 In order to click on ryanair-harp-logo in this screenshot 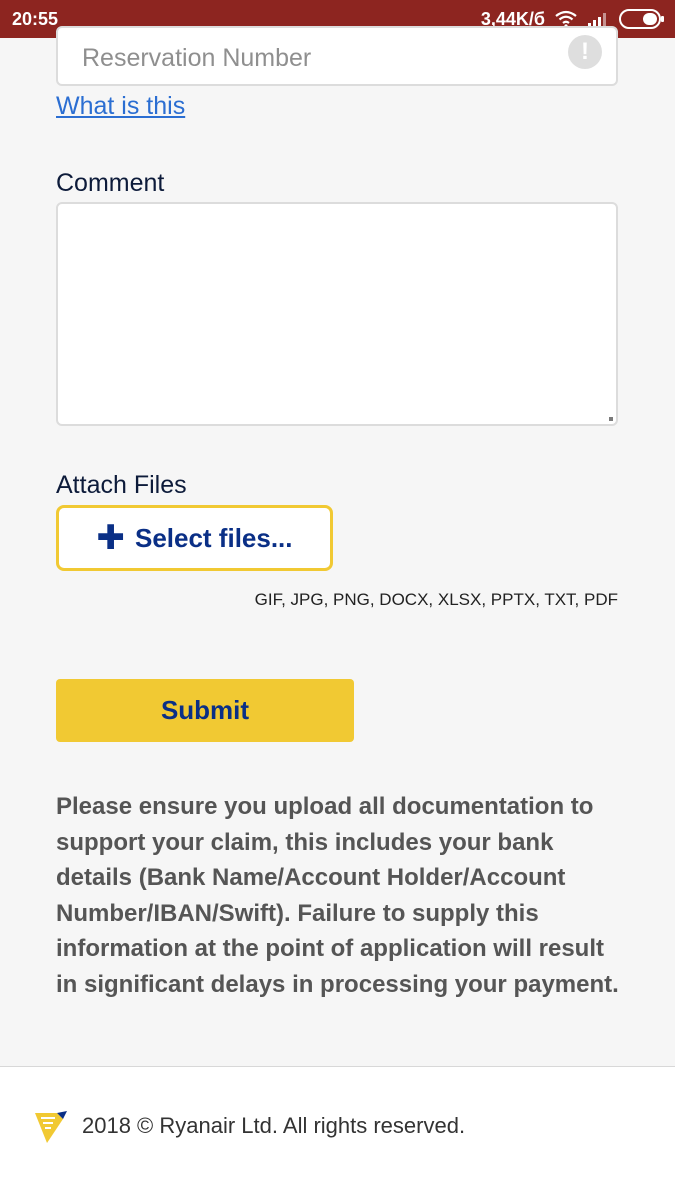, I will do `click(51, 1129)`.